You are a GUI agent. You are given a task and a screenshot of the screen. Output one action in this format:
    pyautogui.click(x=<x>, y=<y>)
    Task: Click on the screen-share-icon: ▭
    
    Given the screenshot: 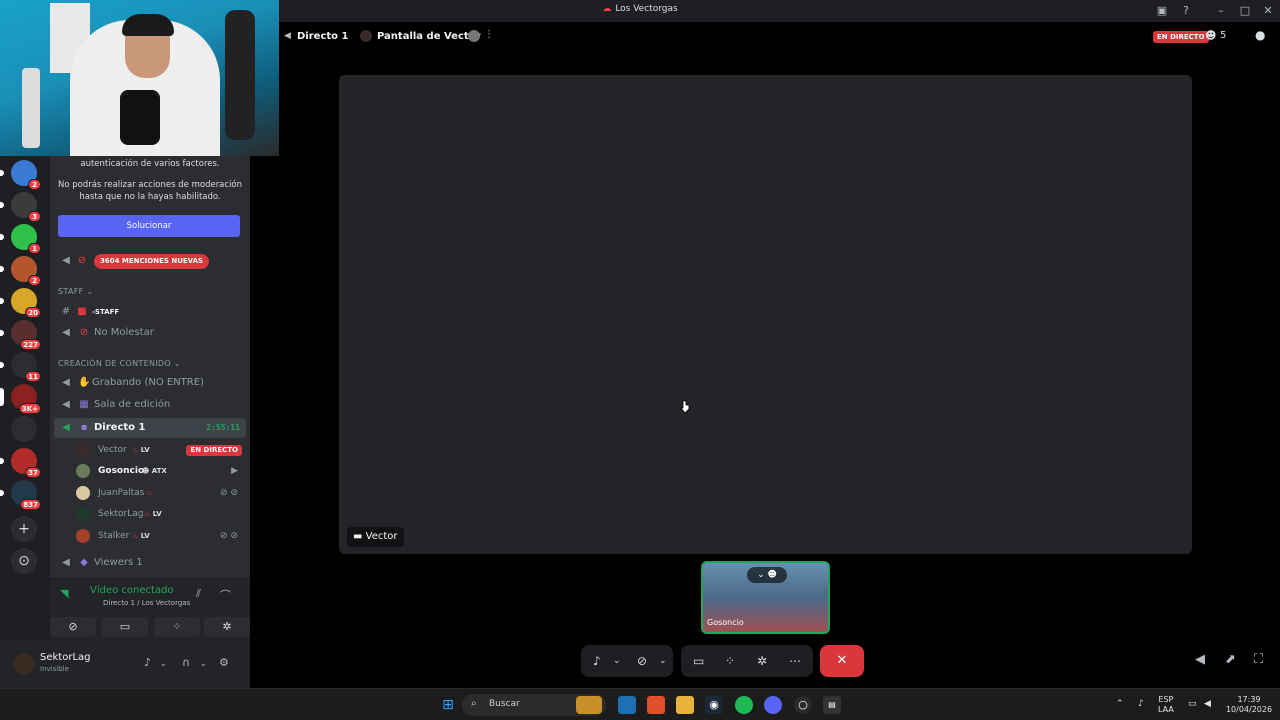 What is the action you would take?
    pyautogui.click(x=698, y=661)
    